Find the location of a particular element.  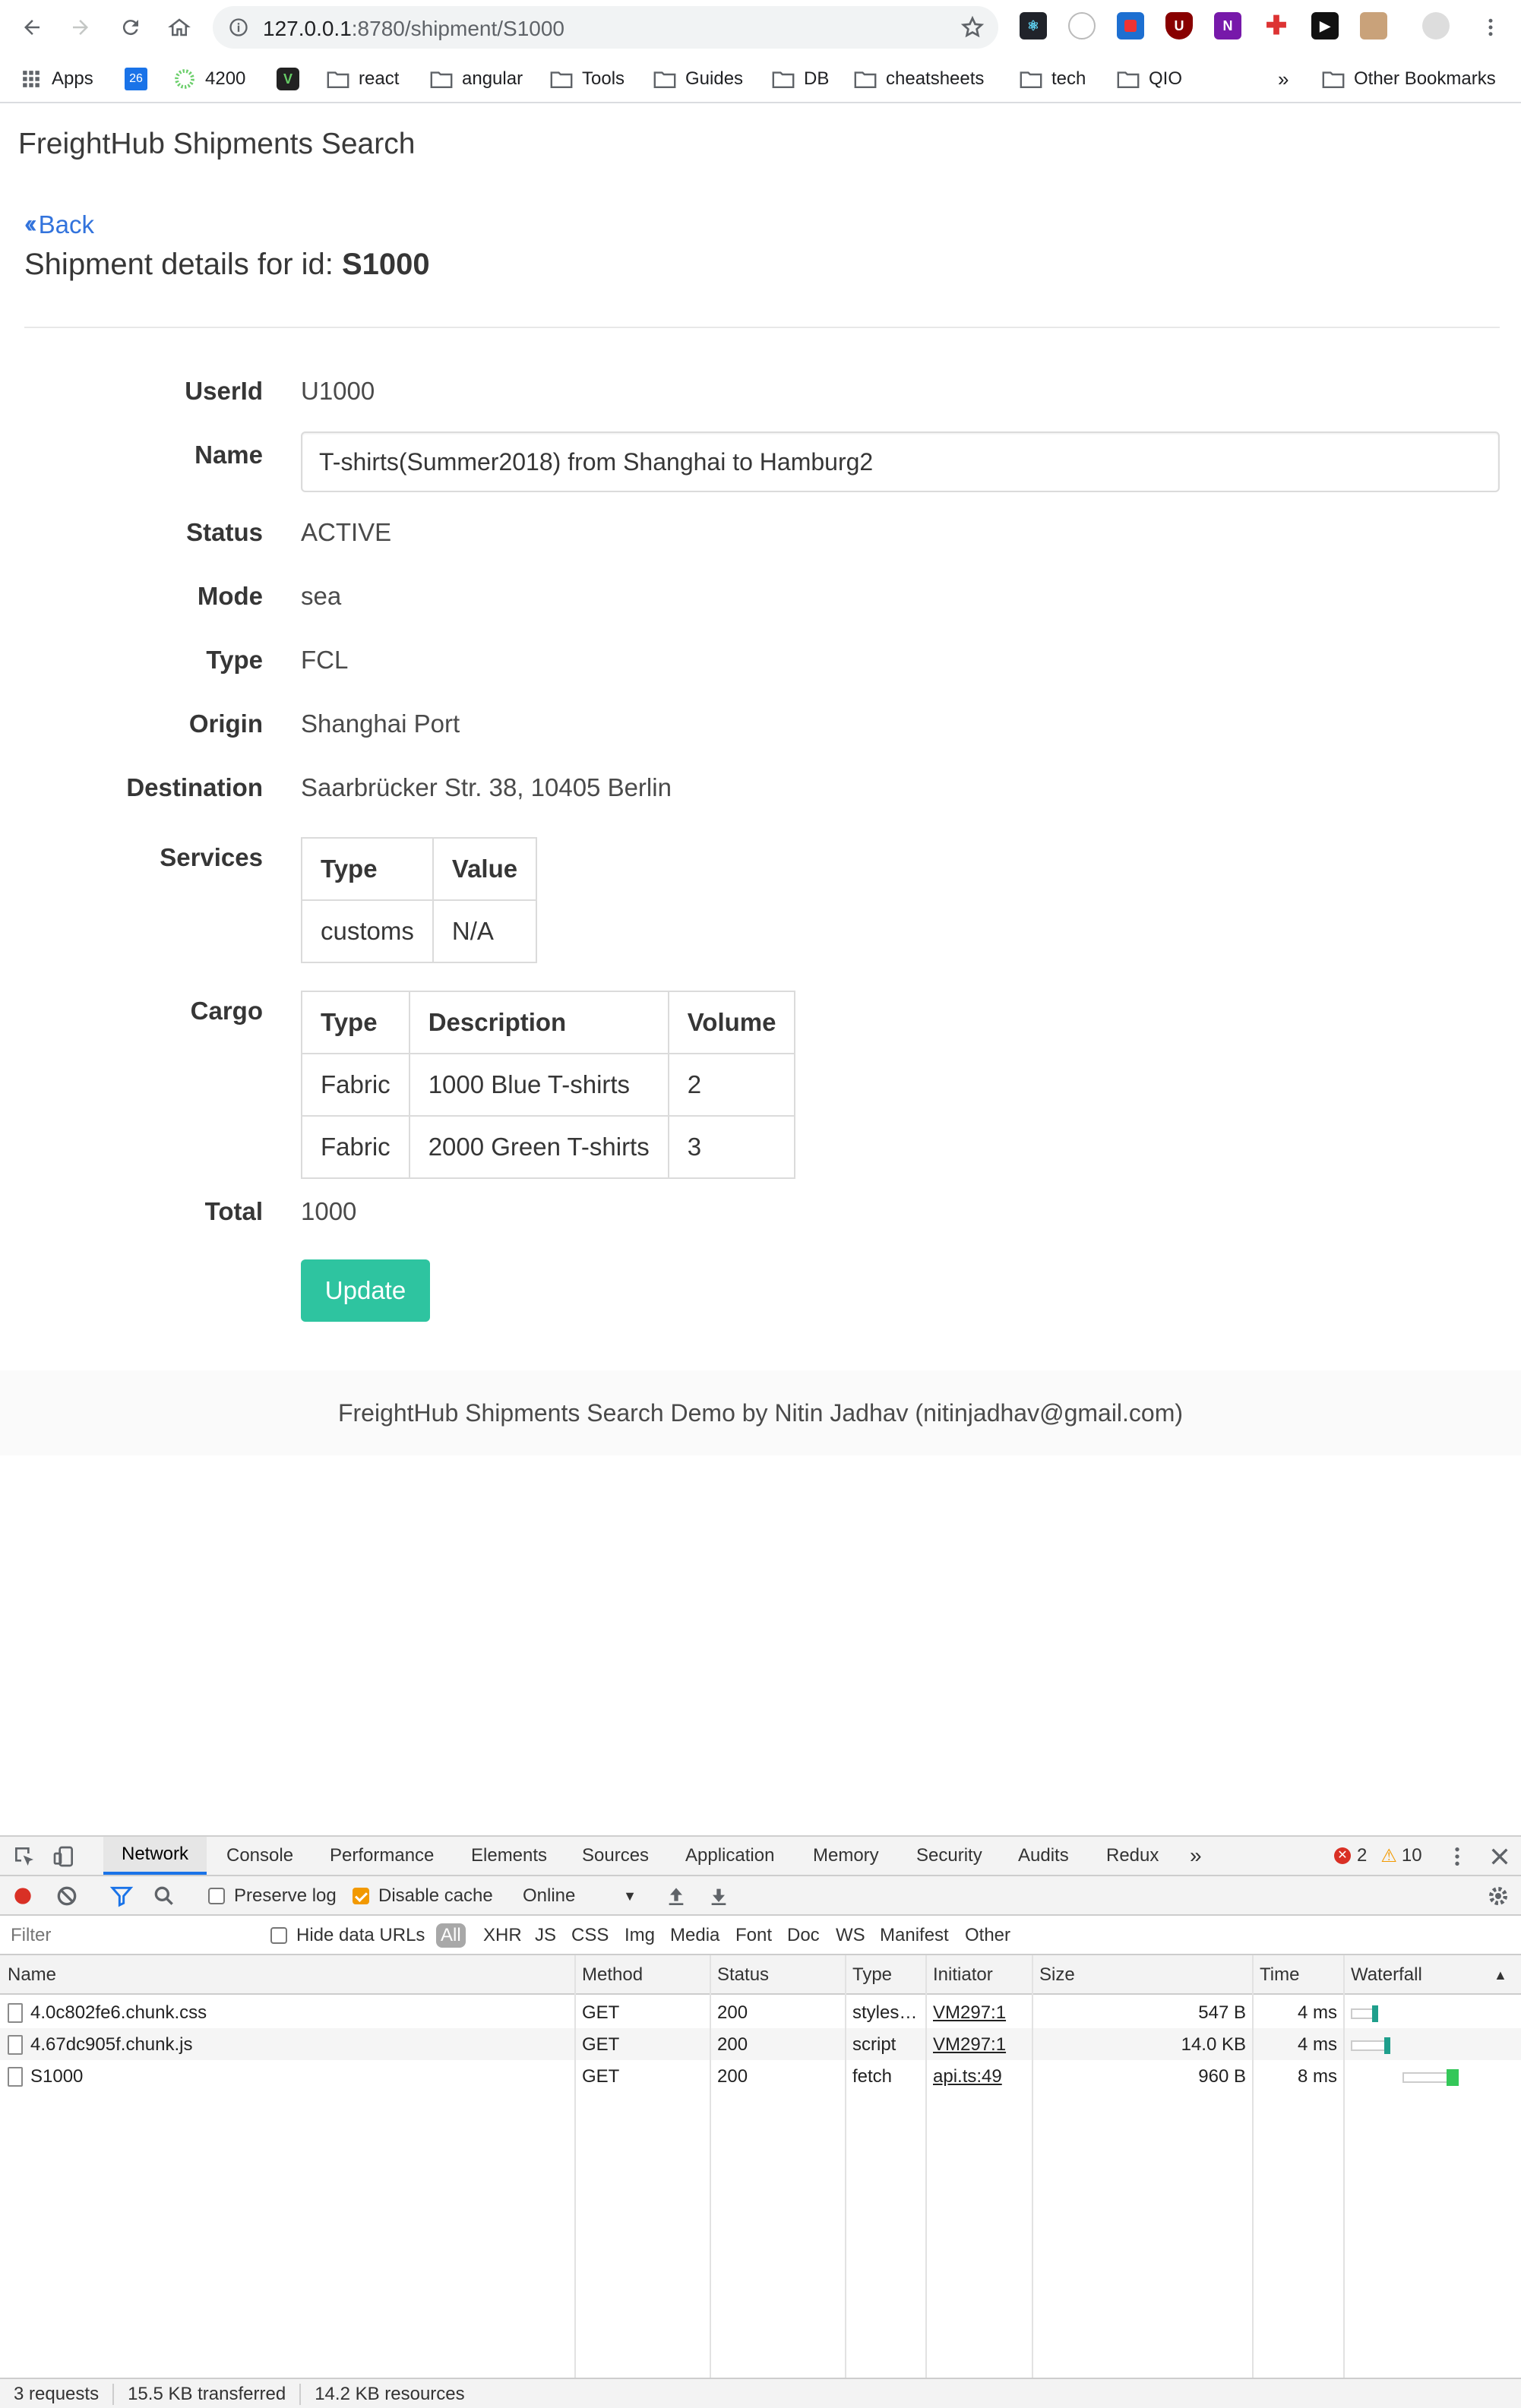

type-filter-ws: WS is located at coordinates (850, 1935).